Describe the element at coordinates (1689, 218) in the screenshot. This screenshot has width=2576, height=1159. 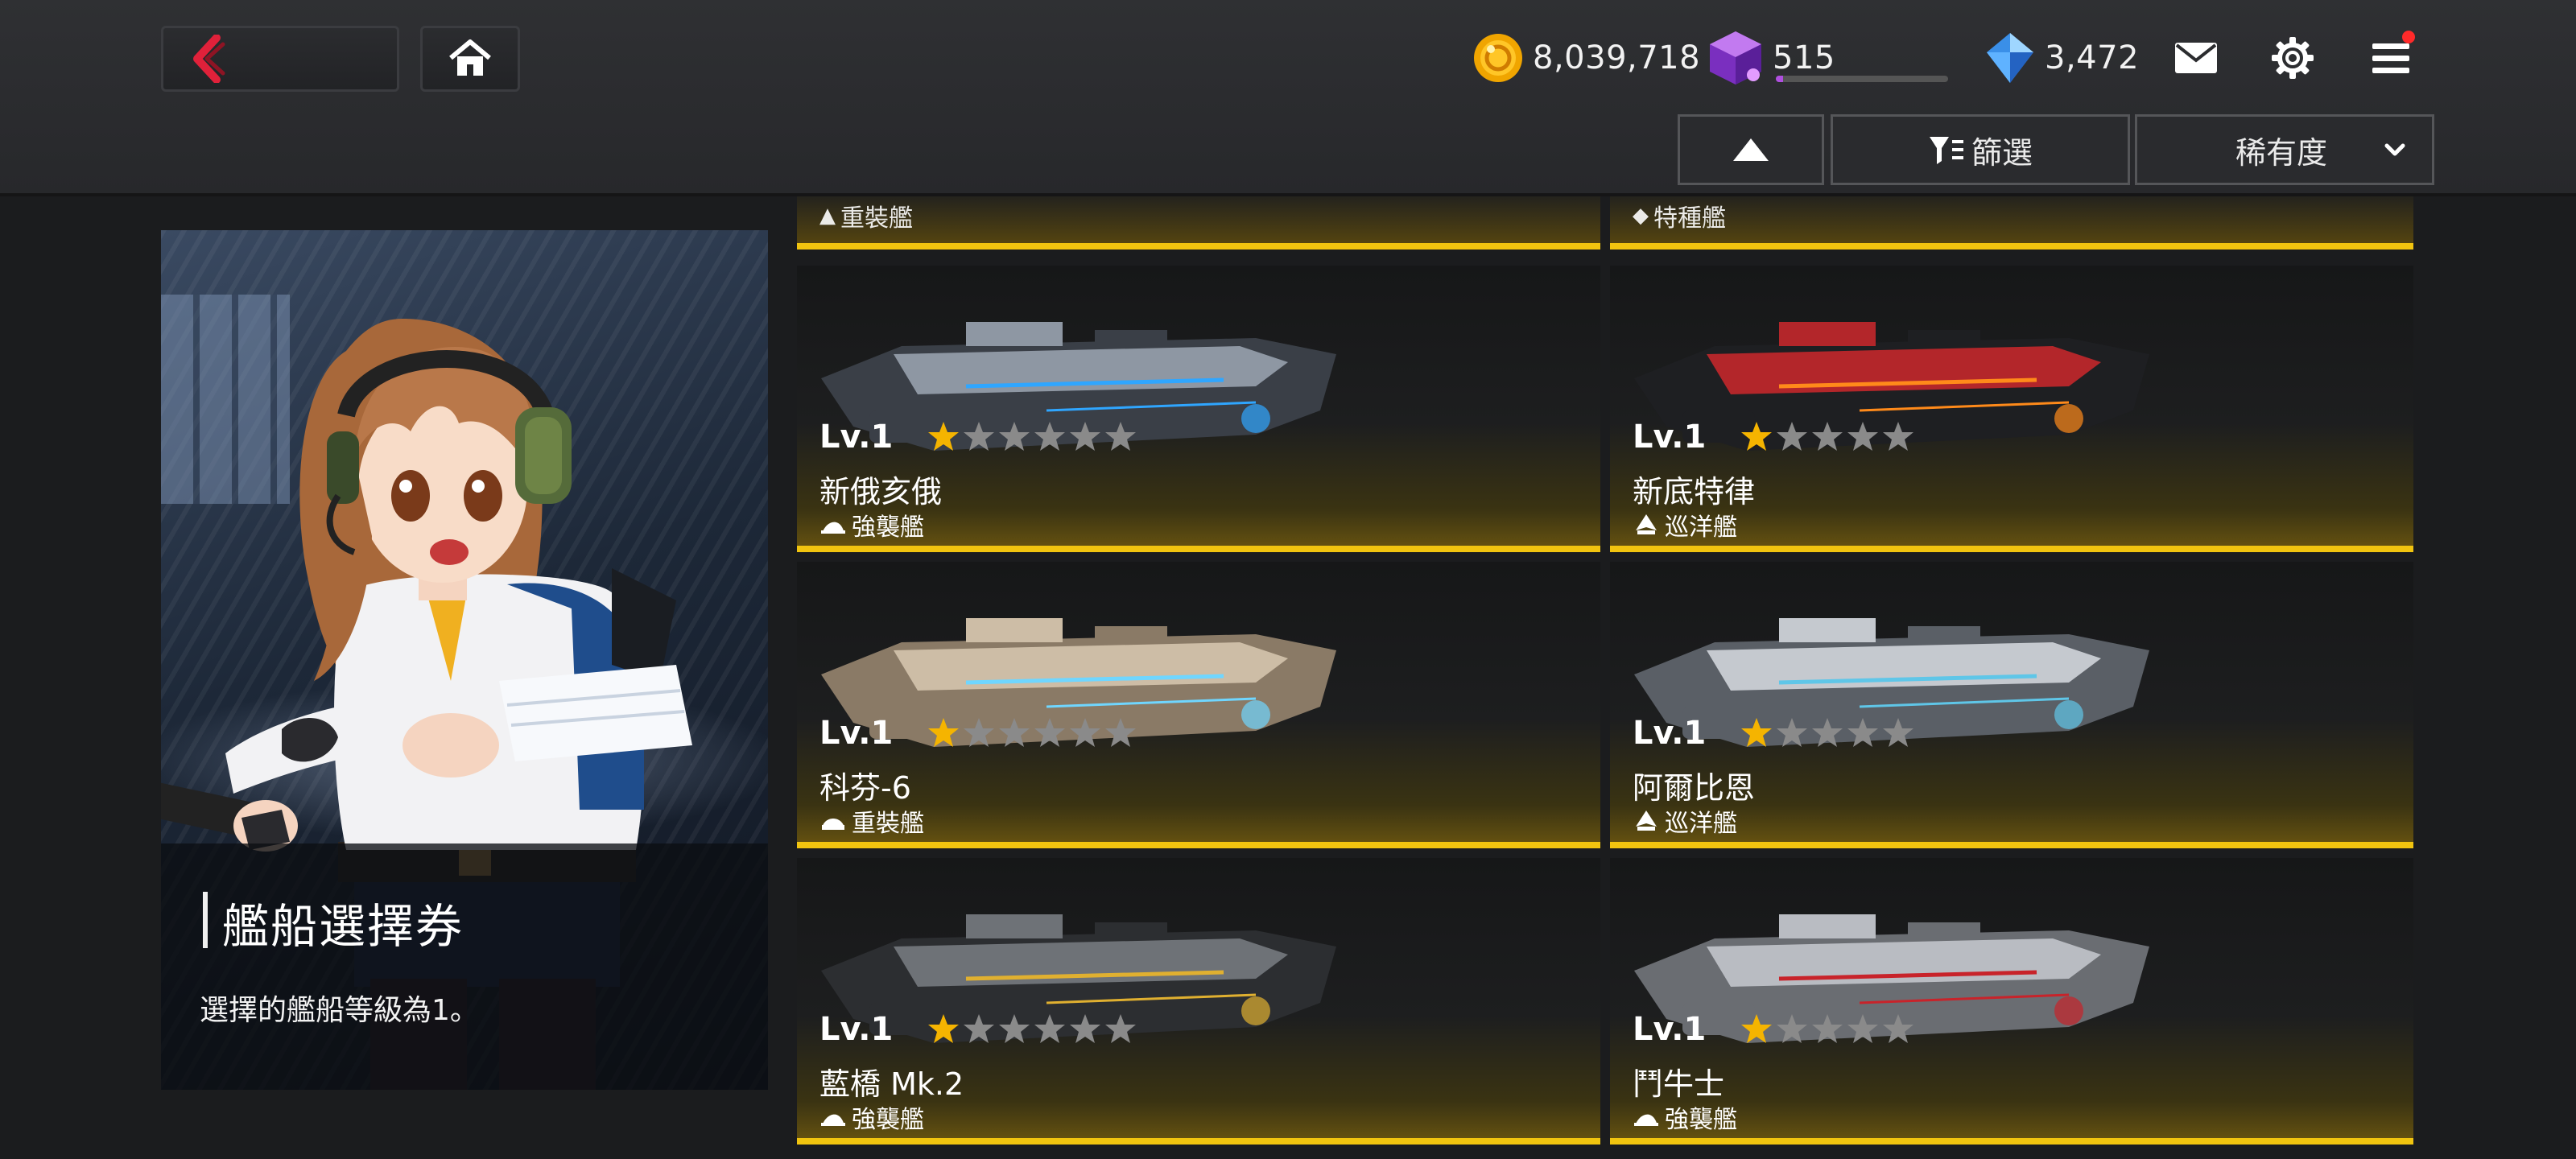
I see `partial-card-class-label: 特種艦` at that location.